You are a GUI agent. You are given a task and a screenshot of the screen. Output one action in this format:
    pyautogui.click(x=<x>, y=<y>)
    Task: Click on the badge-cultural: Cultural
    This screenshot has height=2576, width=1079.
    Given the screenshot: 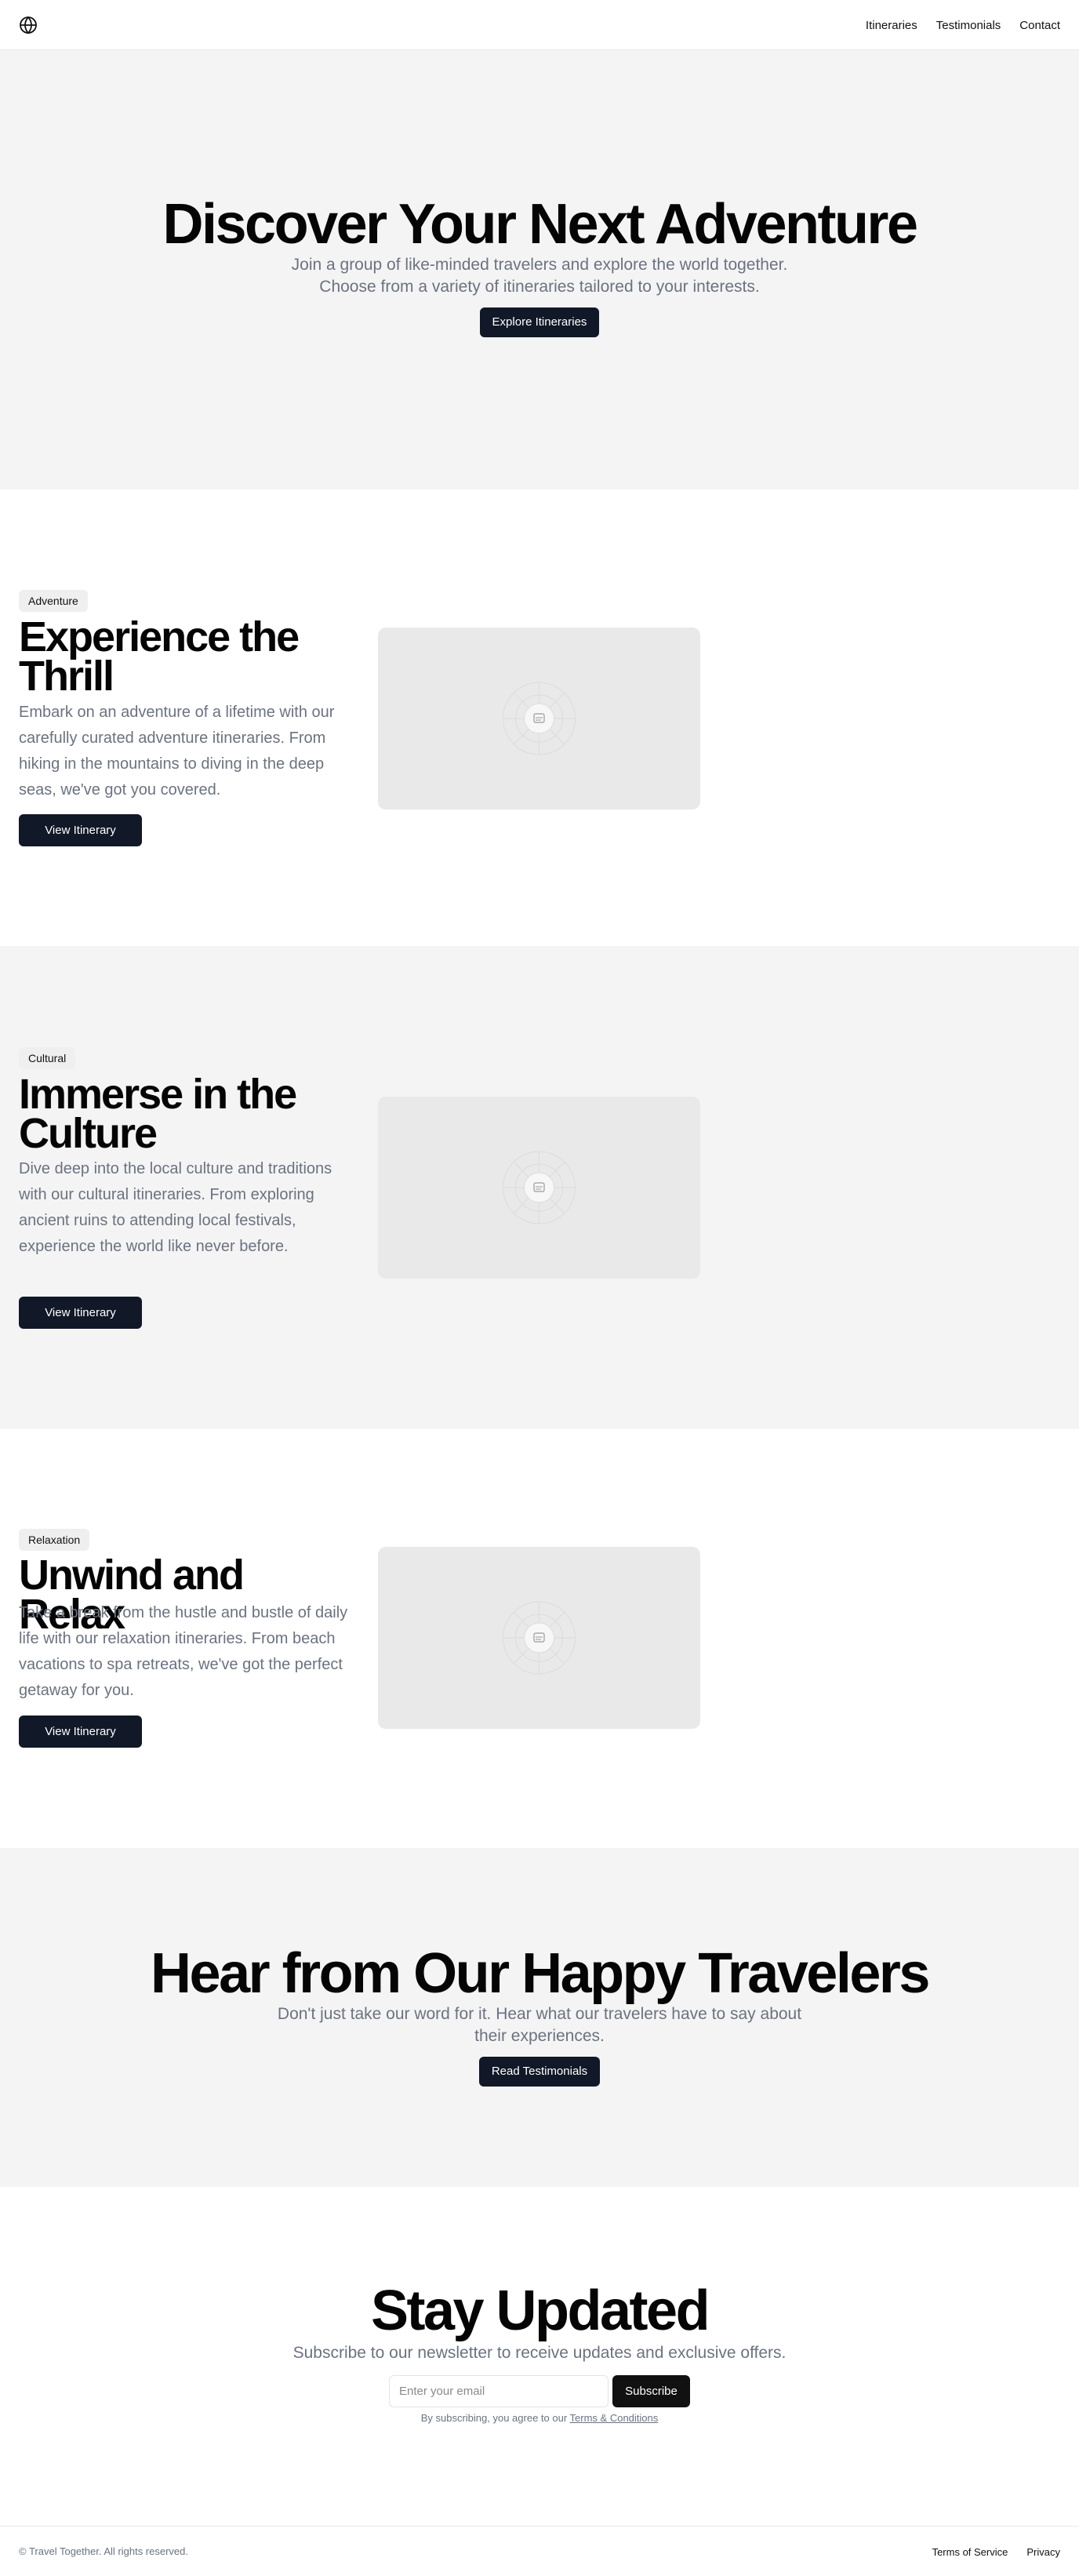 What is the action you would take?
    pyautogui.click(x=47, y=1058)
    